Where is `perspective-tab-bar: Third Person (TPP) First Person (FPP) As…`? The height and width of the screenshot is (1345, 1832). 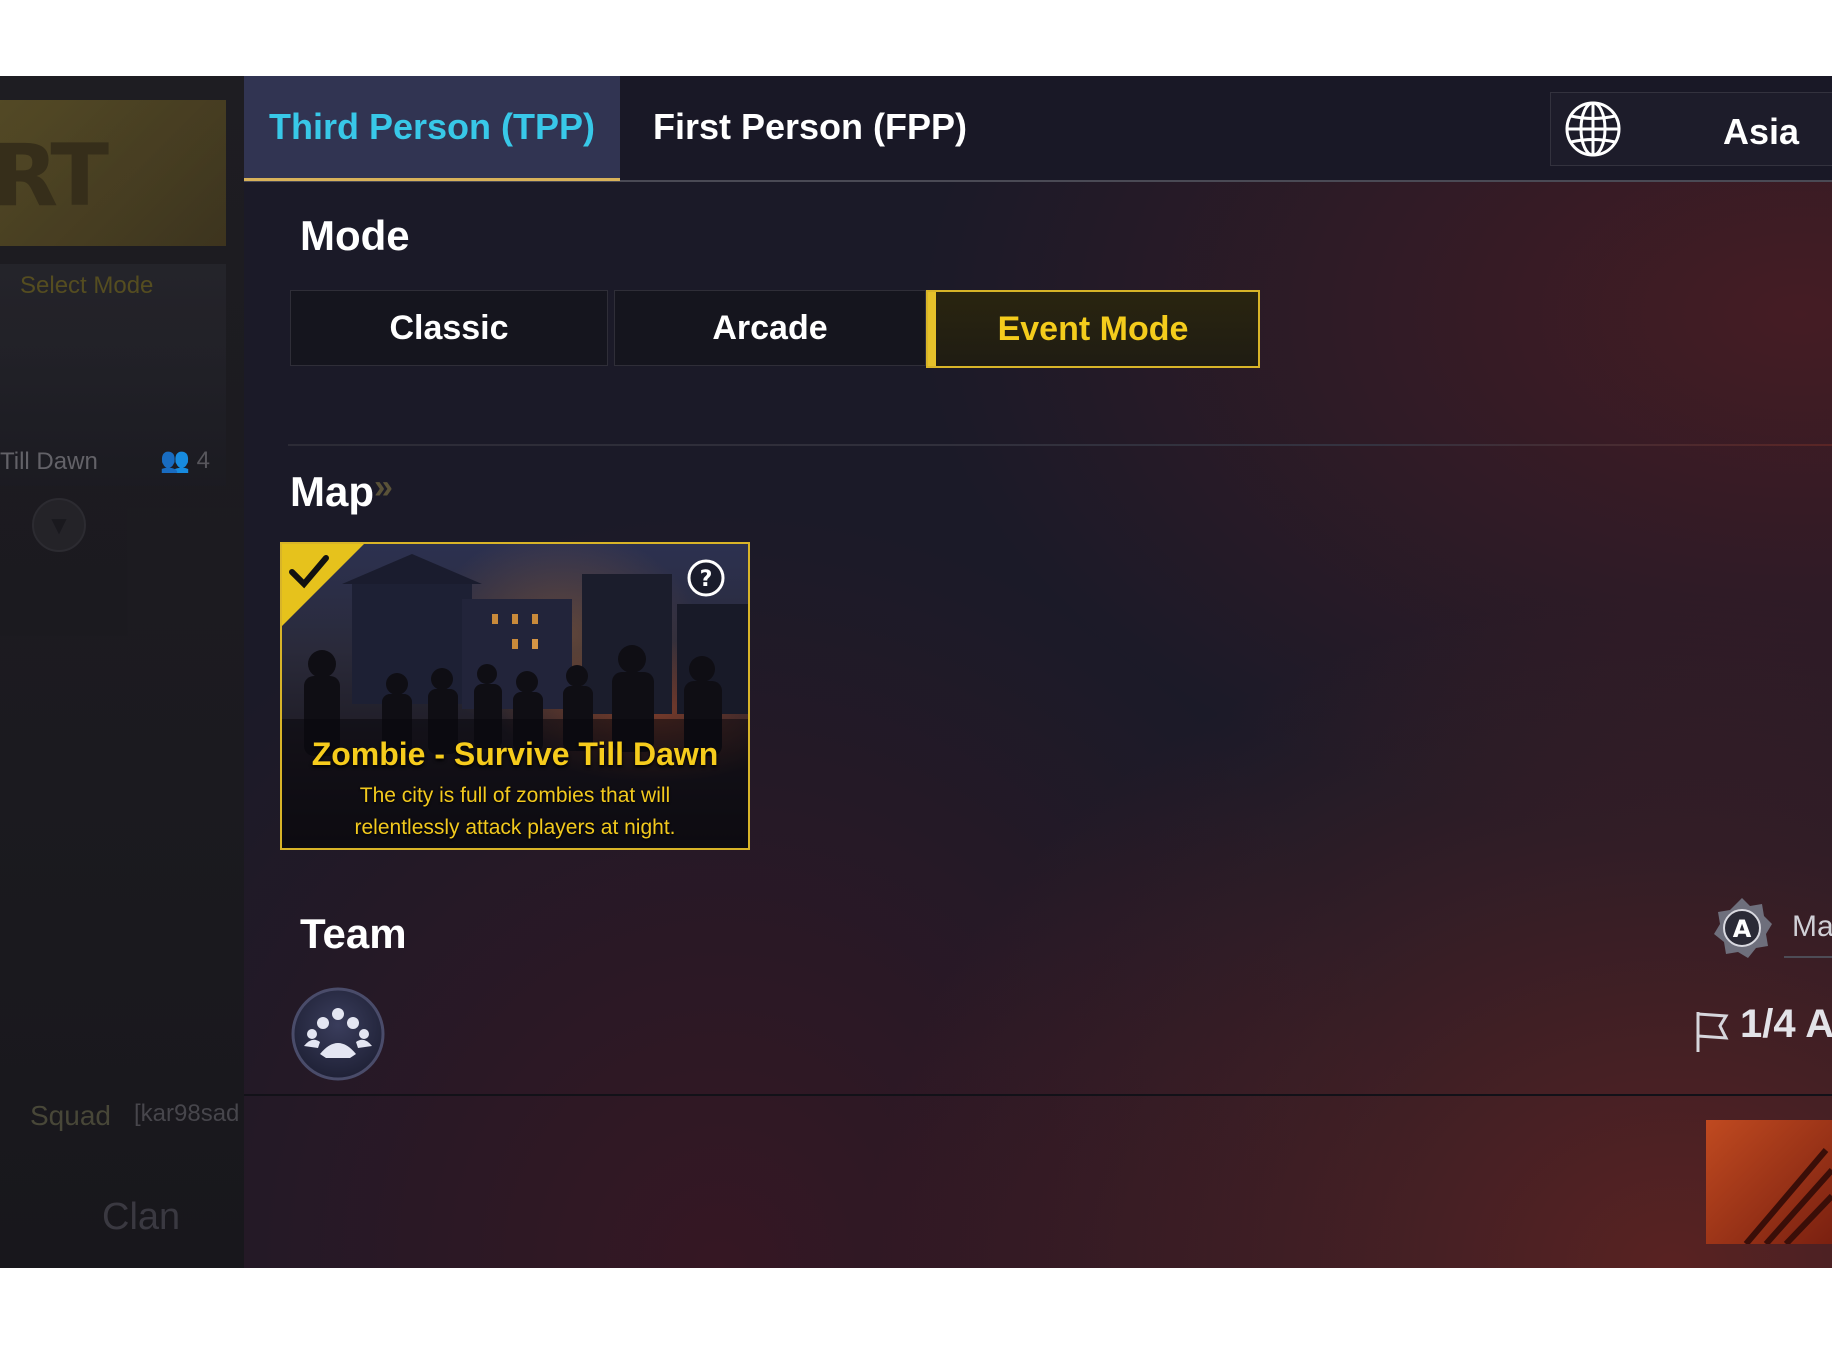
perspective-tab-bar: Third Person (TPP) First Person (FPP) As… is located at coordinates (1038, 129).